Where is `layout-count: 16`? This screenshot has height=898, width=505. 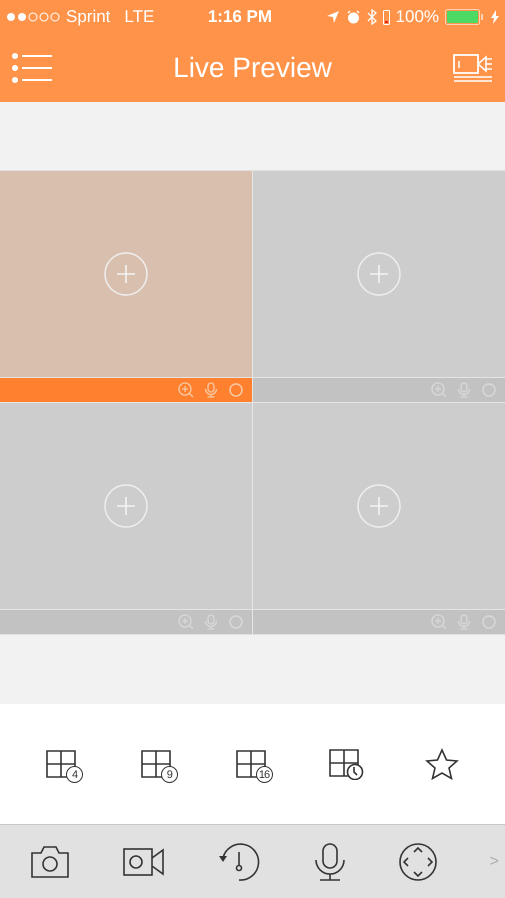 layout-count: 16 is located at coordinates (264, 774).